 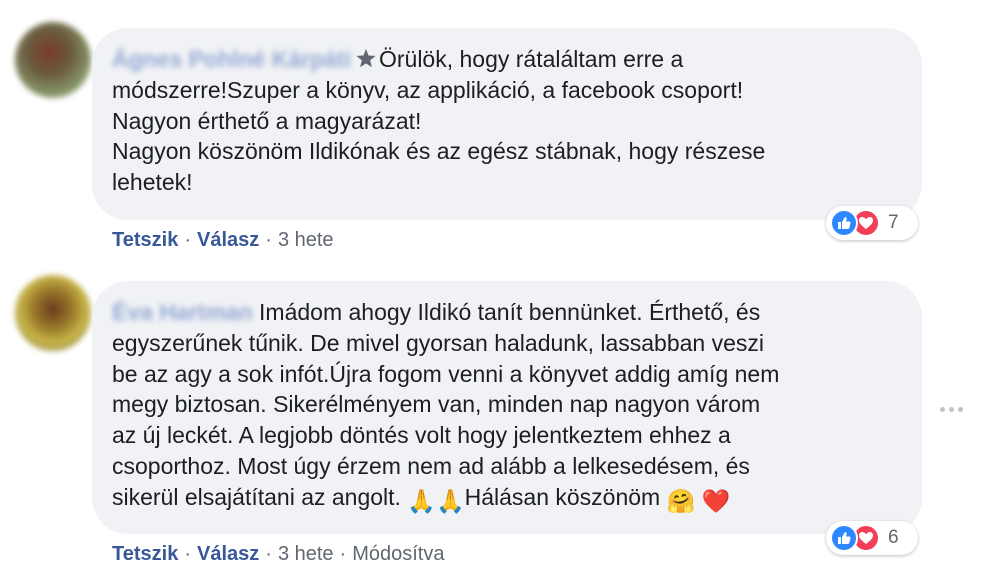 I want to click on comment-line: Hálásan köszönöm, so click(x=562, y=496).